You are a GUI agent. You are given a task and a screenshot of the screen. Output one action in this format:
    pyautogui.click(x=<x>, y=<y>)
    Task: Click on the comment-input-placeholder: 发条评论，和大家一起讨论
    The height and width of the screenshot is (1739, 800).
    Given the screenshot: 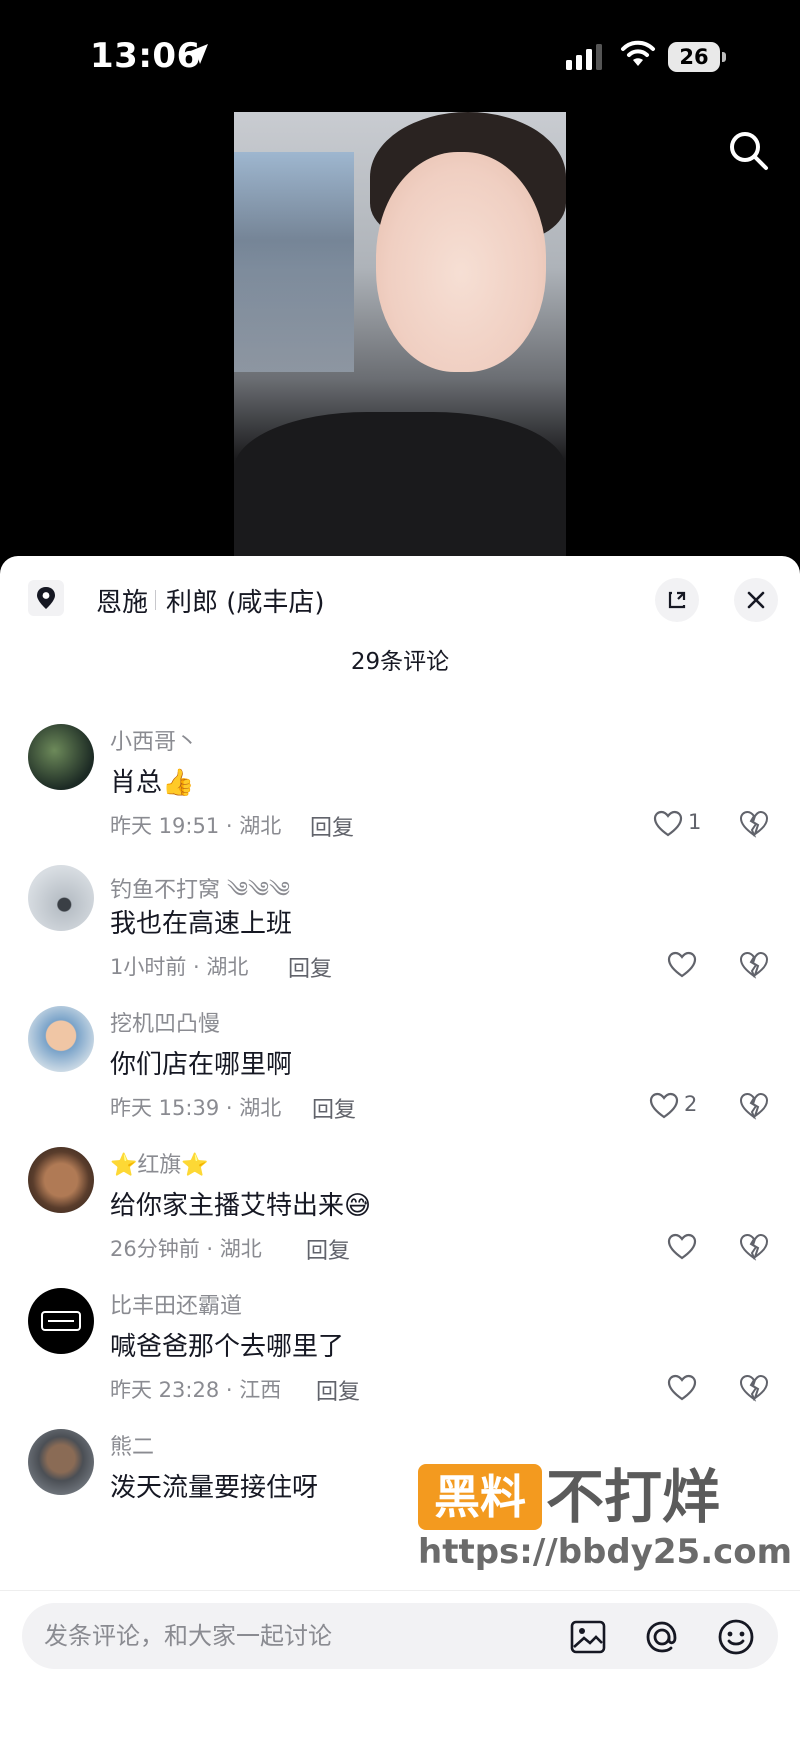 What is the action you would take?
    pyautogui.click(x=177, y=1636)
    